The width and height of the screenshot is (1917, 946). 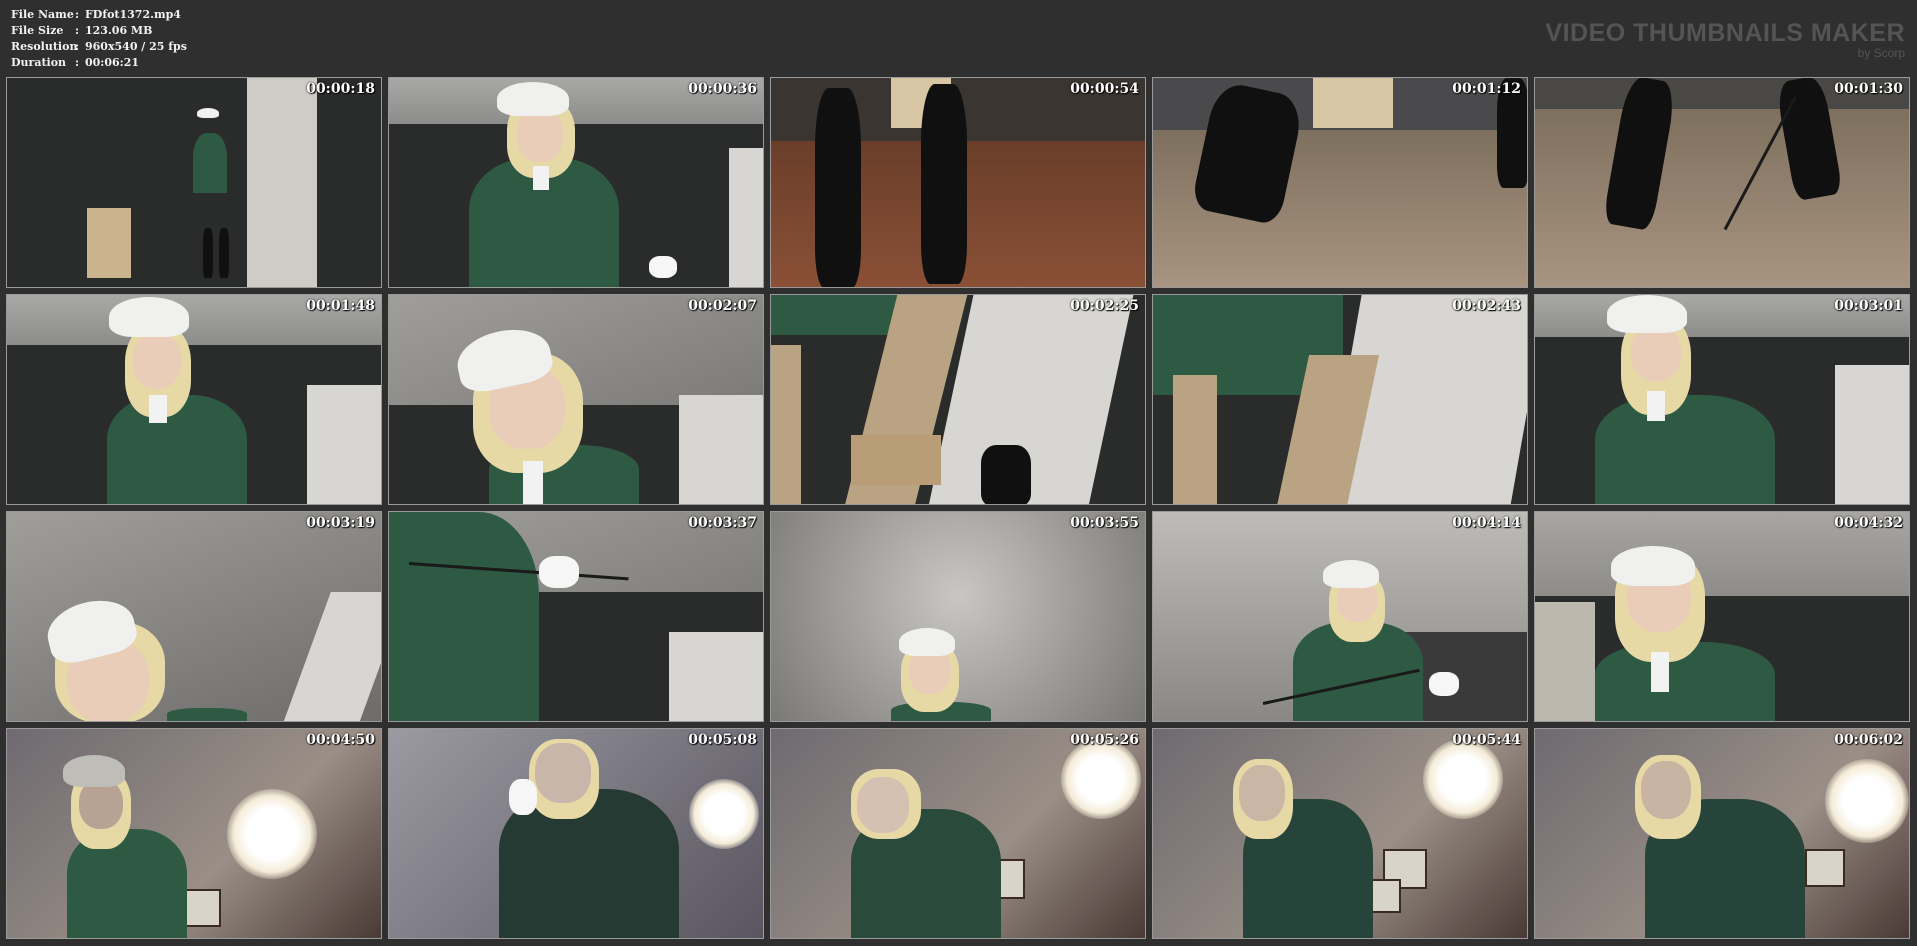 I want to click on thumbnail: 00:01:48, so click(x=194, y=399).